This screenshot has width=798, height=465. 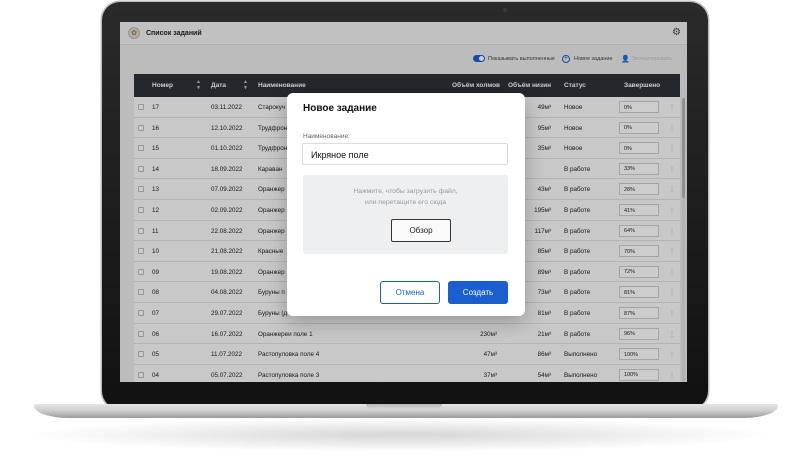 I want to click on floor-shadow, so click(x=399, y=435).